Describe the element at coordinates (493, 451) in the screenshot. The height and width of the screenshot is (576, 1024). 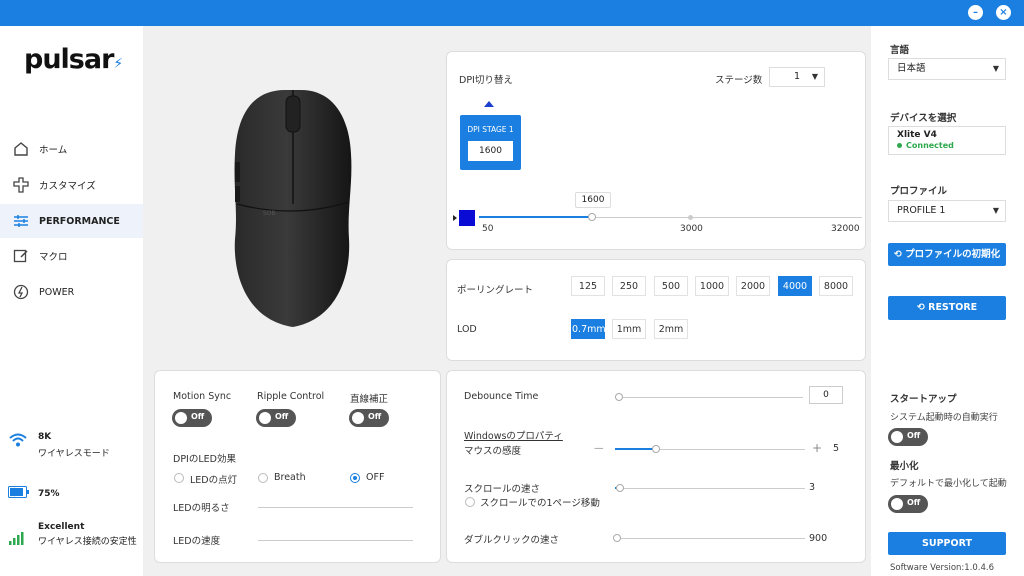
I see `sensitivity-label: マウスの感度` at that location.